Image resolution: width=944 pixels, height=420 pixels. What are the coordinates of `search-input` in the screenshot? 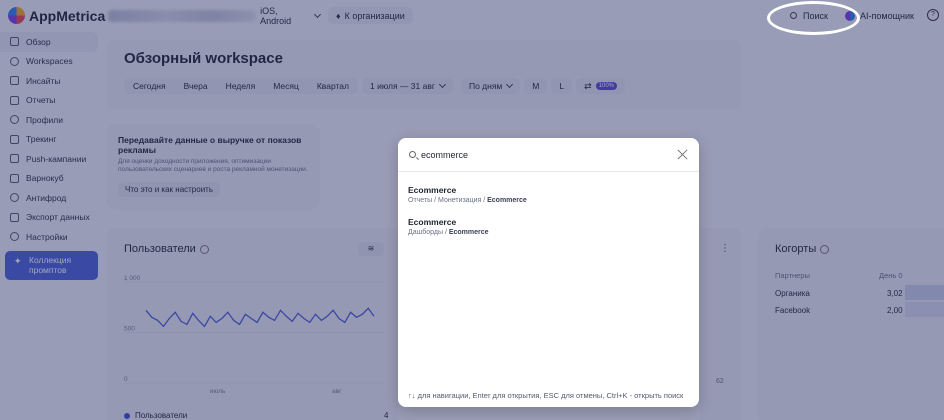 It's located at (541, 155).